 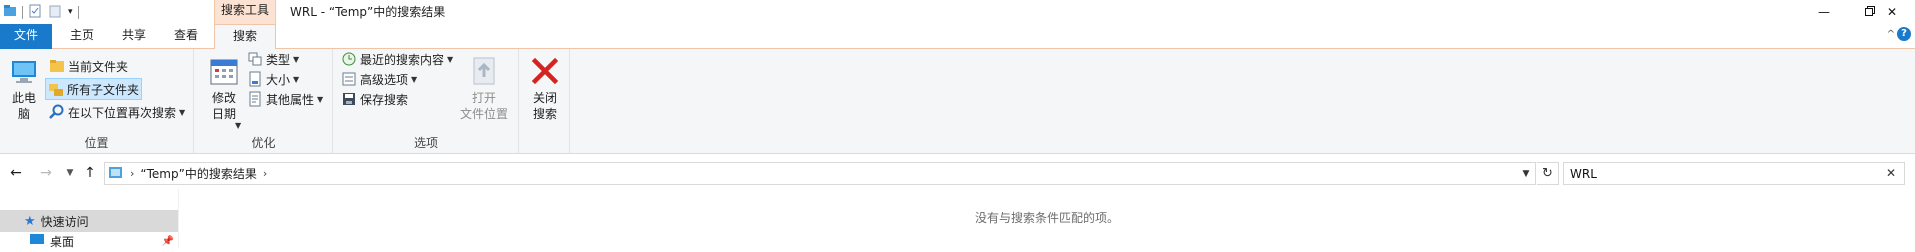 What do you see at coordinates (26, 36) in the screenshot?
I see `tab-file: 文件` at bounding box center [26, 36].